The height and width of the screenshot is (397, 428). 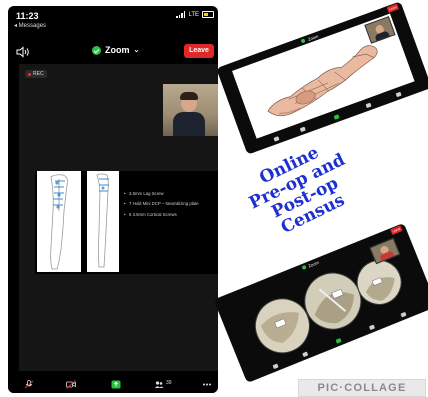 What do you see at coordinates (189, 124) in the screenshot?
I see `participant-body` at bounding box center [189, 124].